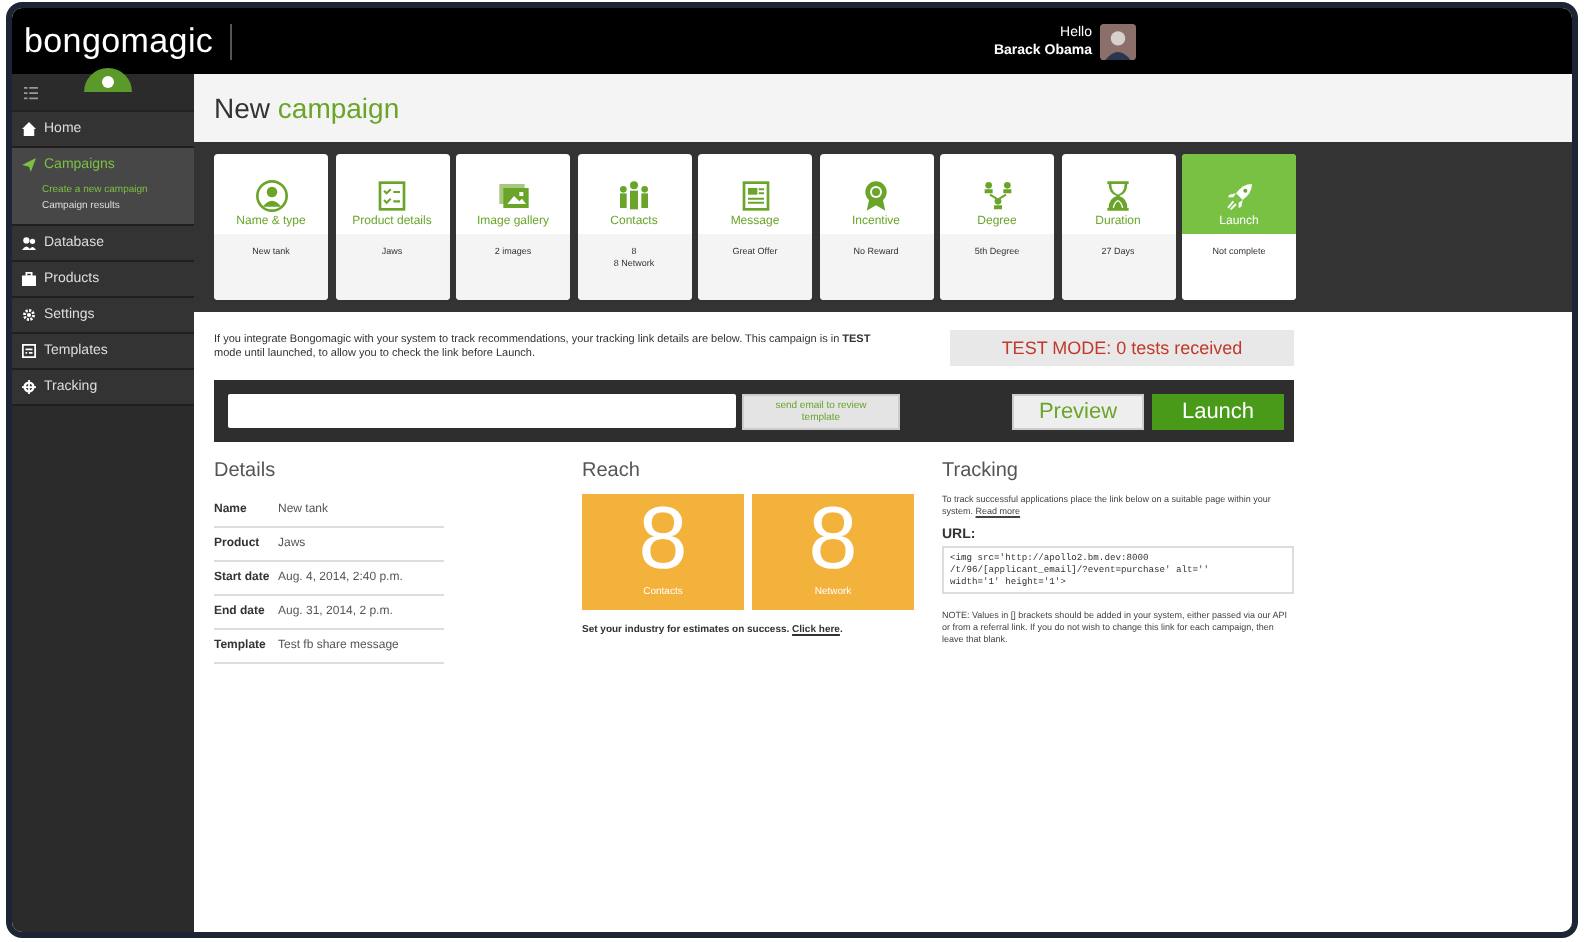  Describe the element at coordinates (307, 108) in the screenshot. I see `page-title: New campaign` at that location.